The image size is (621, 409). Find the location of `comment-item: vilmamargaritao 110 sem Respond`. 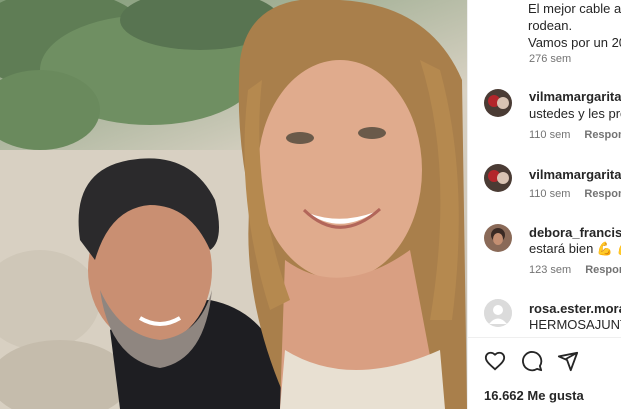

comment-item: vilmamargaritao 110 sem Respond is located at coordinates (544, 194).